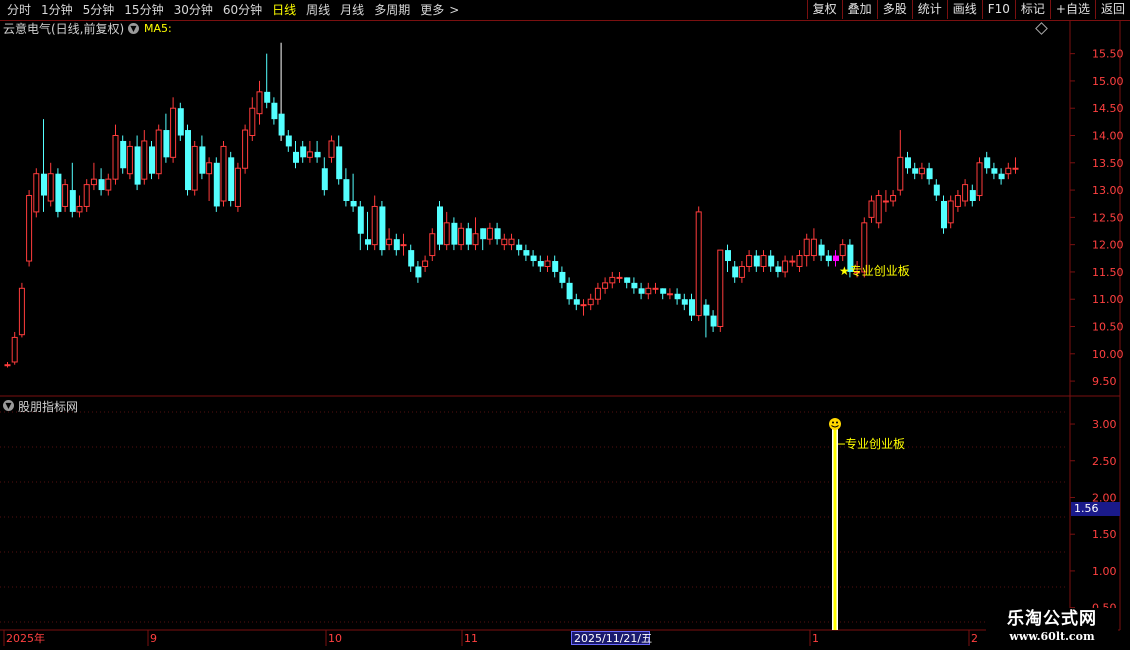 This screenshot has width=1130, height=650. Describe the element at coordinates (1104, 534) in the screenshot. I see `sub-axis-label: 1.50` at that location.